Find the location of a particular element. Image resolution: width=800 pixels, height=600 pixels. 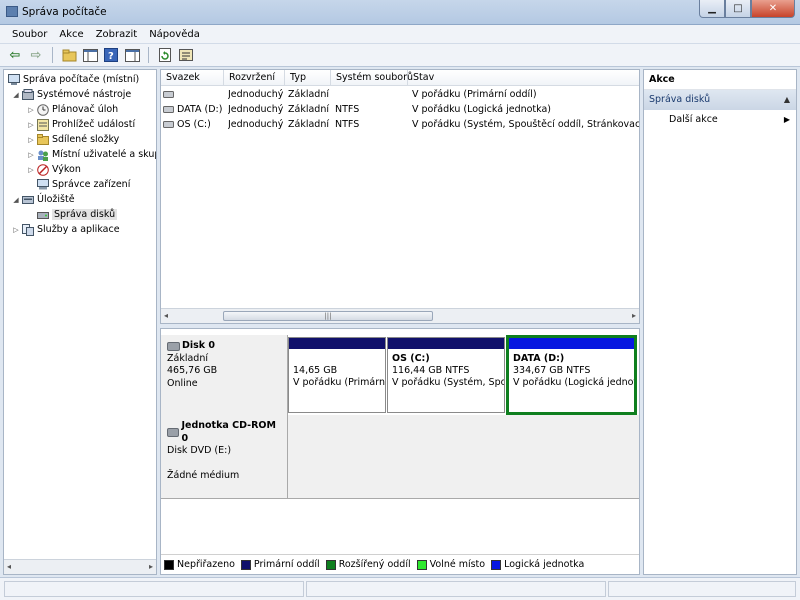

minimize-button: ▁ is located at coordinates (712, 9).